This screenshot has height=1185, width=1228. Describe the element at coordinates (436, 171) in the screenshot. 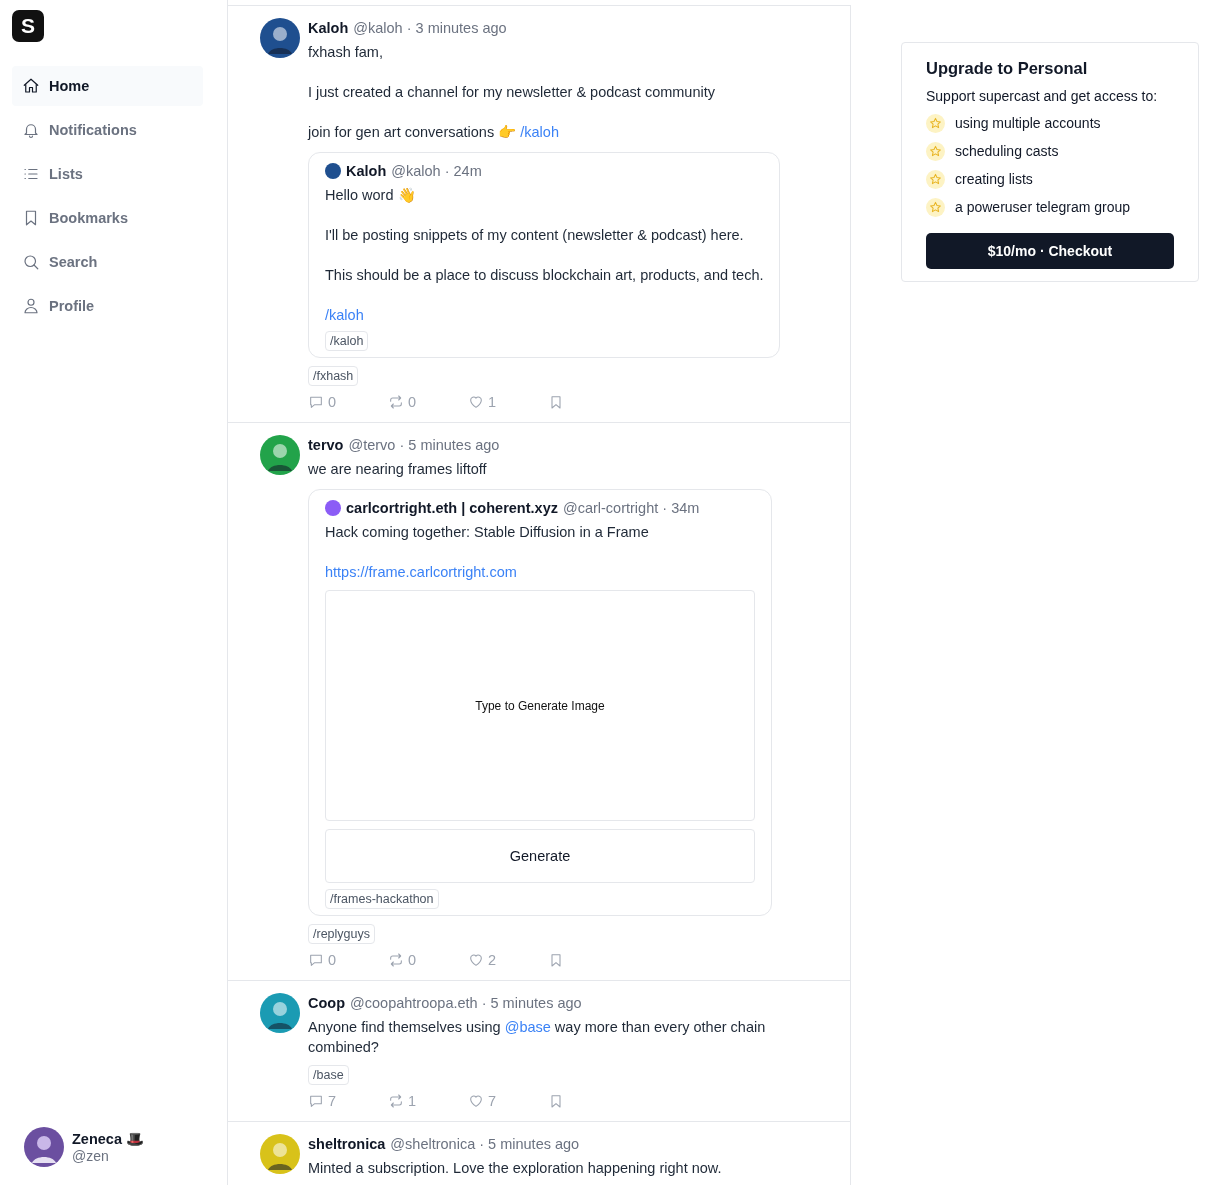

I see `post-meta: @kaloh · 24m` at that location.